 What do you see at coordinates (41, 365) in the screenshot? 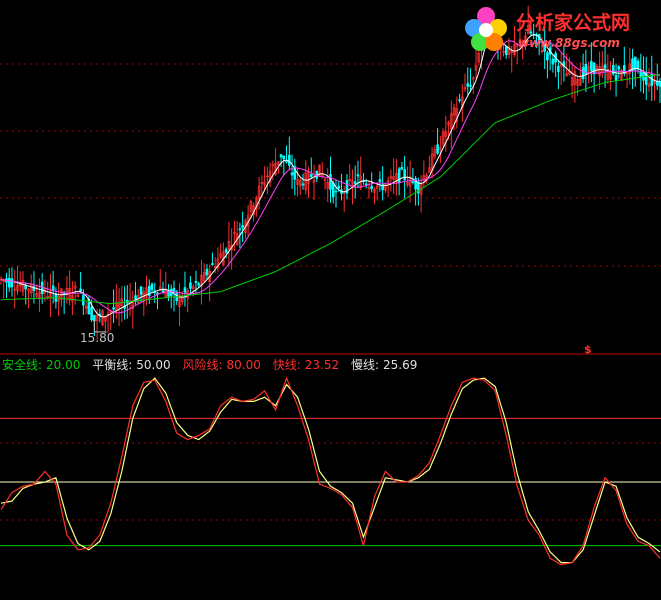
I see `legend-safe: 安全线: 20.00` at bounding box center [41, 365].